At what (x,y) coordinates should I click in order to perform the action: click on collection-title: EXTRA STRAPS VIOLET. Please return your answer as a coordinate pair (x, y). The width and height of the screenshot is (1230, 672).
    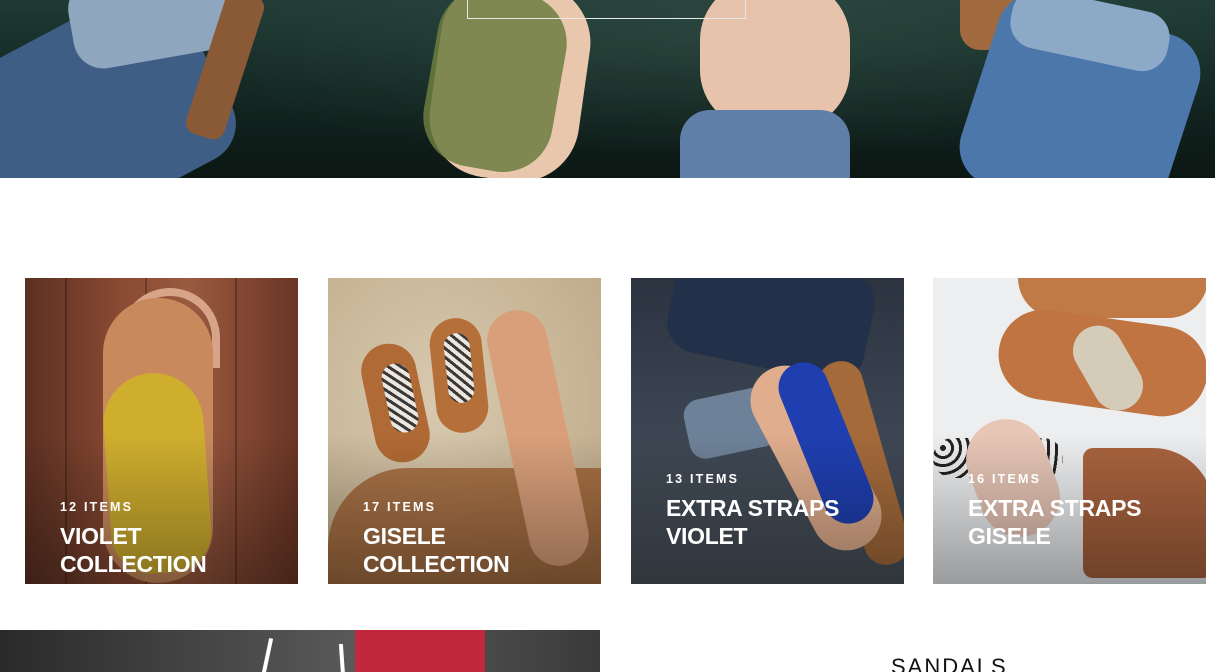
    Looking at the image, I should click on (781, 522).